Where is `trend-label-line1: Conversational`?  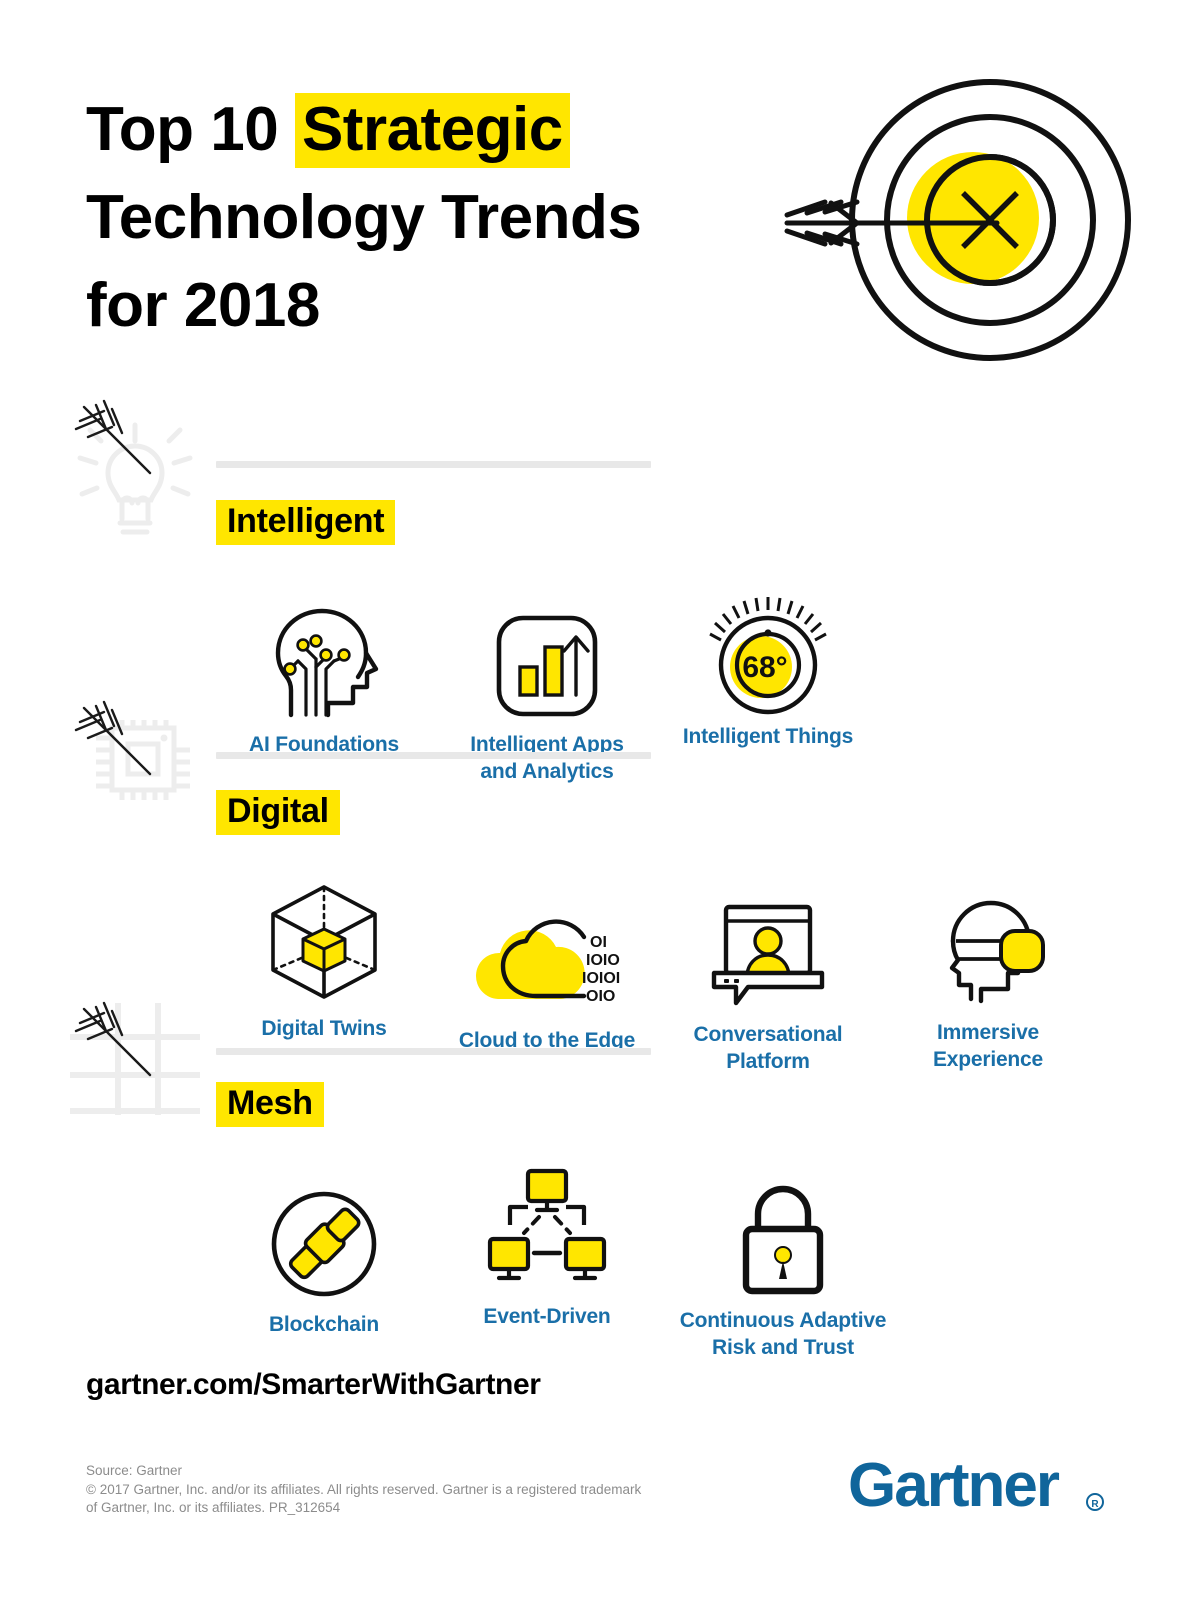
trend-label-line1: Conversational is located at coordinates (768, 1034).